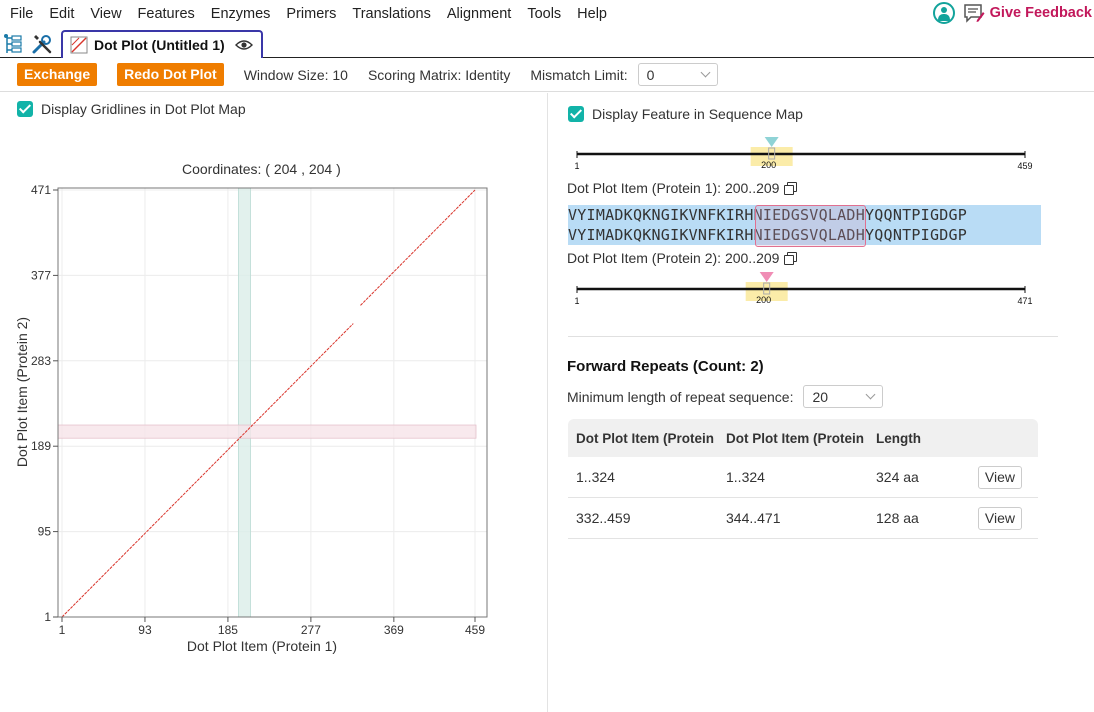  Describe the element at coordinates (680, 396) in the screenshot. I see `min-length-label: Minimum length of repeat sequence:` at that location.